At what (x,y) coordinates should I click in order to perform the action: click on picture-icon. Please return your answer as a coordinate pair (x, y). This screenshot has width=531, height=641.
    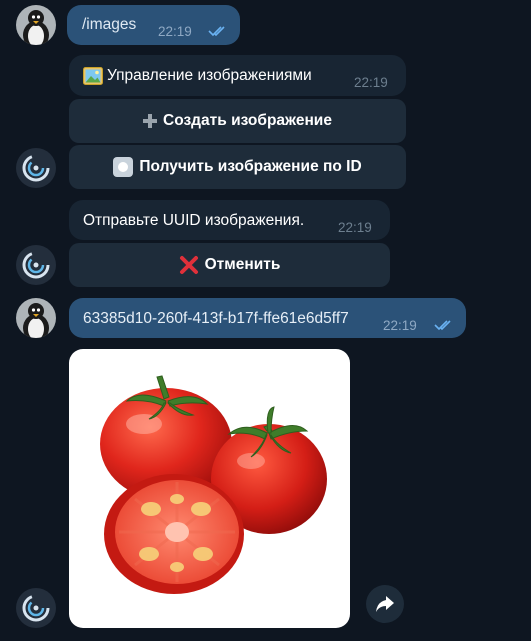
    Looking at the image, I should click on (93, 76).